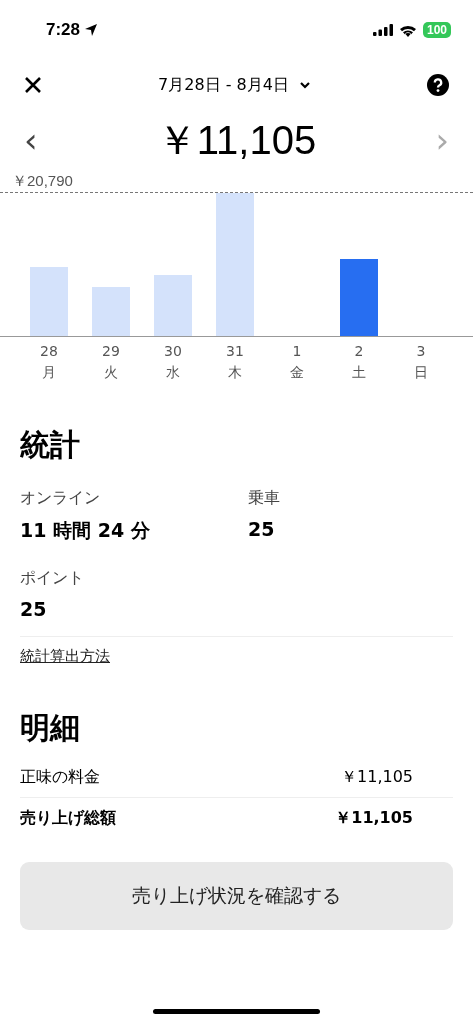  I want to click on location-arrow-icon, so click(91, 30).